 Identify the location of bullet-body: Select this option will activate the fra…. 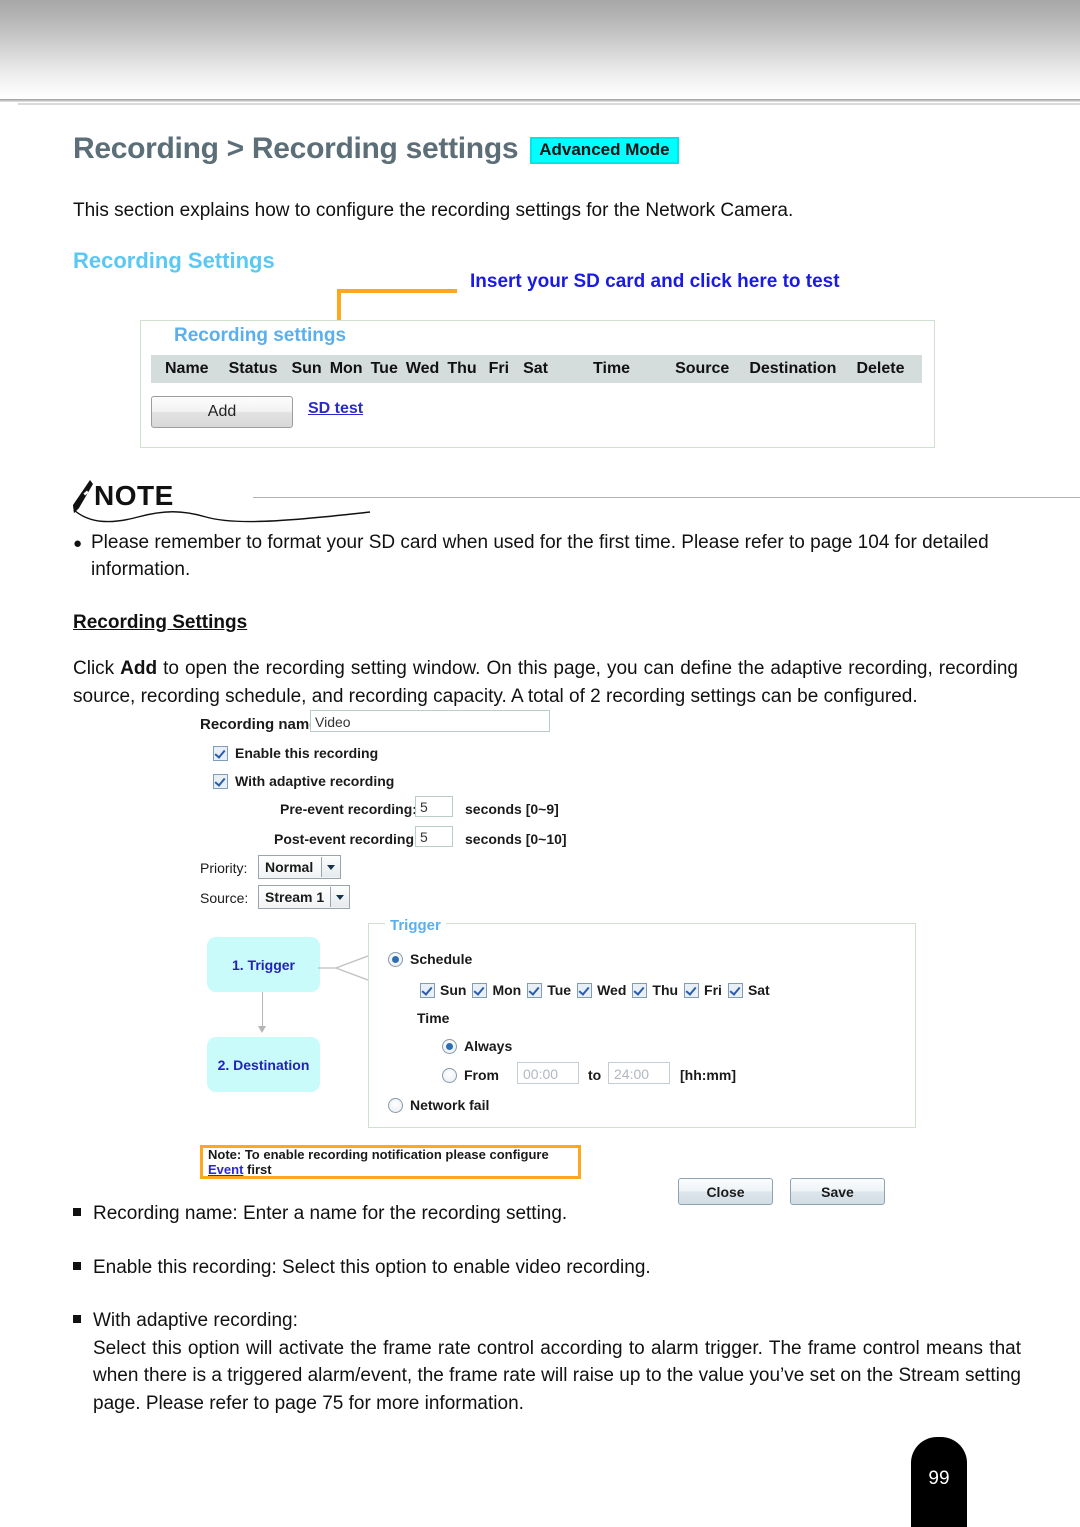
(557, 1375).